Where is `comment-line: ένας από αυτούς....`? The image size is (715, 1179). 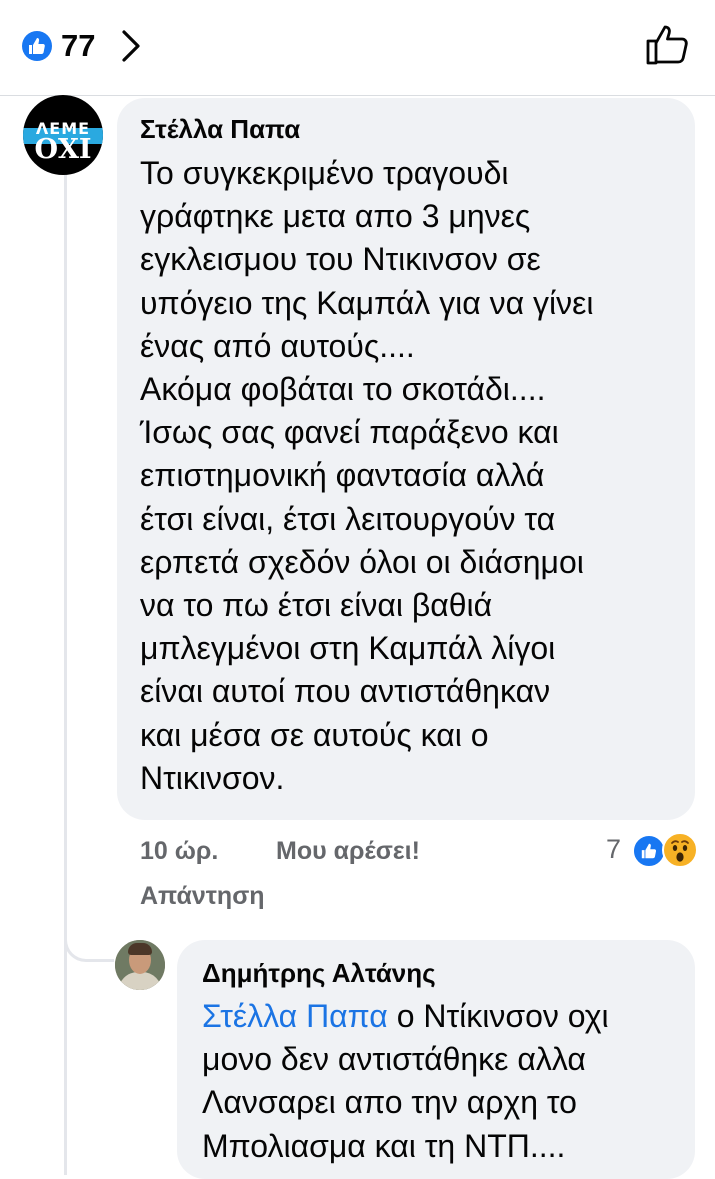 comment-line: ένας από αυτούς.... is located at coordinates (277, 345).